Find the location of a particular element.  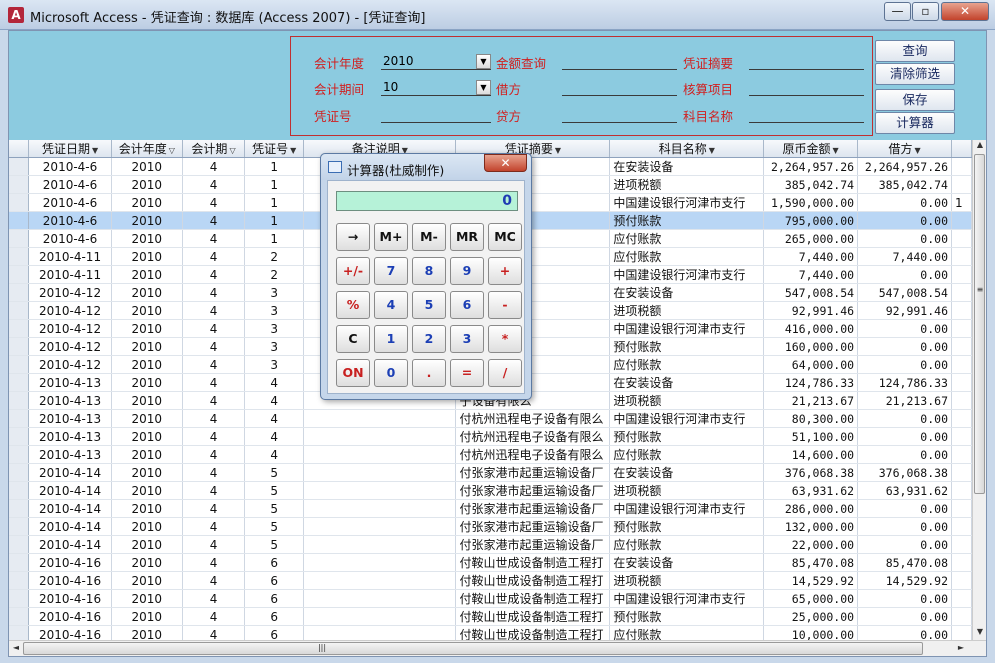

calc-key: % is located at coordinates (353, 305).